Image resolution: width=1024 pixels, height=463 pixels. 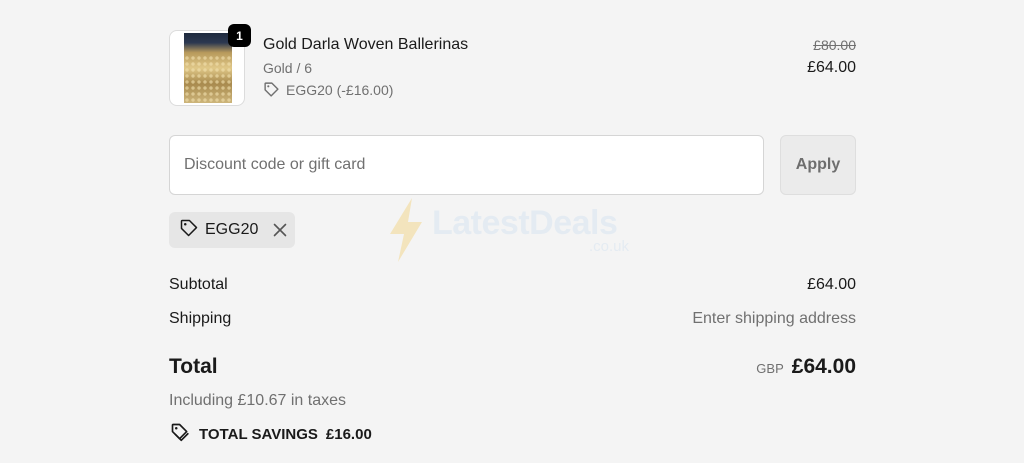 I want to click on apply-button: Apply, so click(x=818, y=165).